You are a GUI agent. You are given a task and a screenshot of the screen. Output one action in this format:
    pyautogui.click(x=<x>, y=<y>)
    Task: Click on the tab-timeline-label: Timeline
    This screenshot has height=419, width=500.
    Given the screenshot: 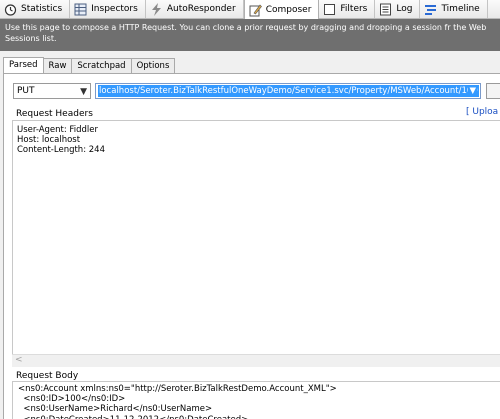 What is the action you would take?
    pyautogui.click(x=460, y=9)
    